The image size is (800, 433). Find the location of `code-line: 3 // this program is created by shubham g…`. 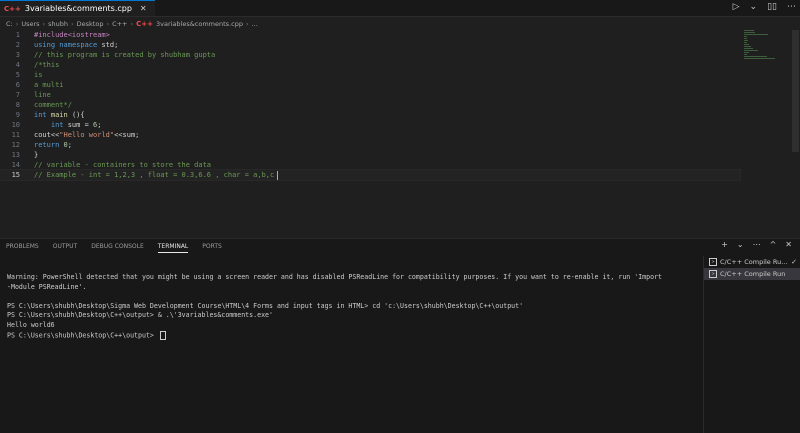

code-line: 3 // this program is created by shubham g… is located at coordinates (370, 55).